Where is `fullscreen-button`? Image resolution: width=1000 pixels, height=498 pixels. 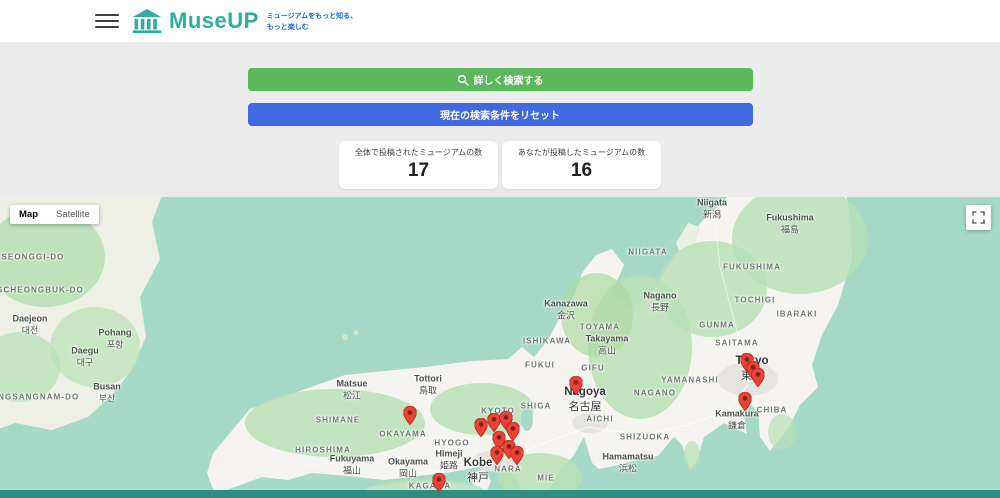
fullscreen-button is located at coordinates (978, 217).